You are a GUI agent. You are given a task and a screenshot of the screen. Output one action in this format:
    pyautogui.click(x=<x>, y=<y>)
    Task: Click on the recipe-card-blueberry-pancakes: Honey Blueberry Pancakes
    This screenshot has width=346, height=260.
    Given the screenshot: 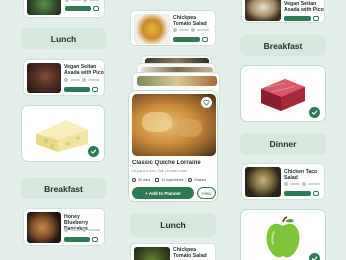 What is the action you would take?
    pyautogui.click(x=64, y=227)
    